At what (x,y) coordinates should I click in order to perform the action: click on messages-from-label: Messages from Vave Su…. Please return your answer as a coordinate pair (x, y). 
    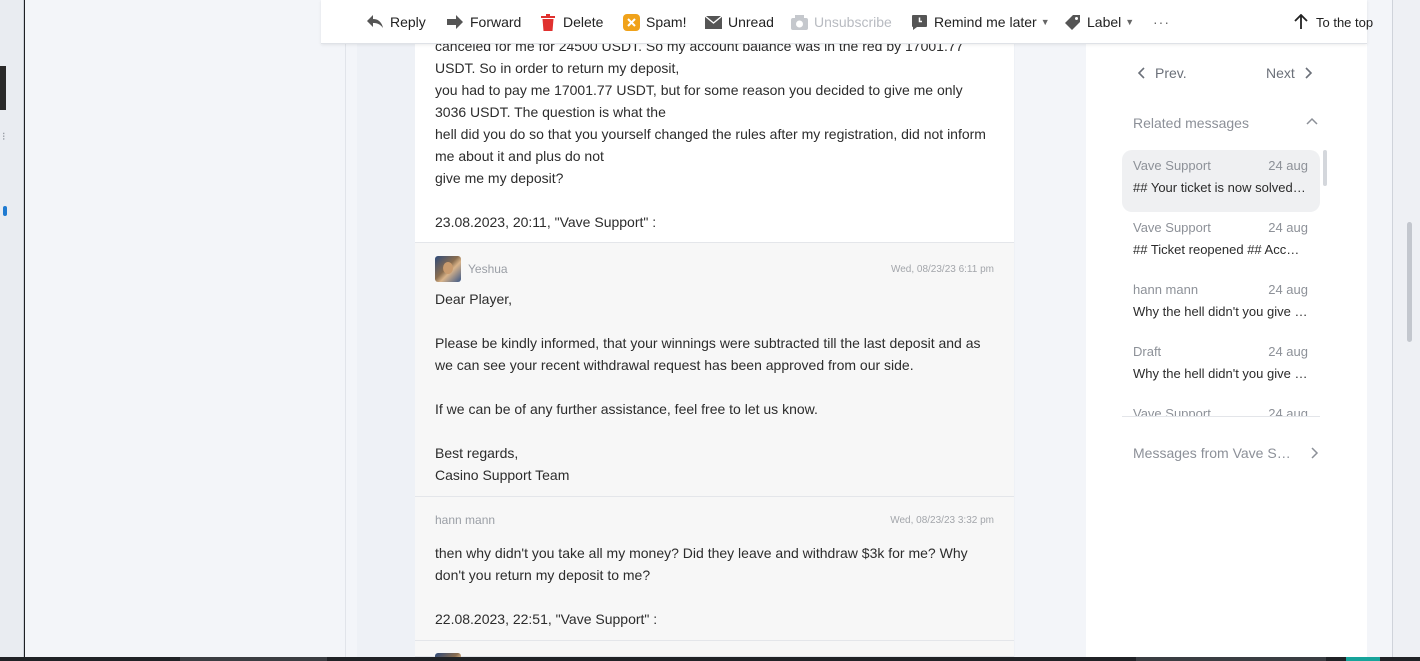
    Looking at the image, I should click on (1213, 453).